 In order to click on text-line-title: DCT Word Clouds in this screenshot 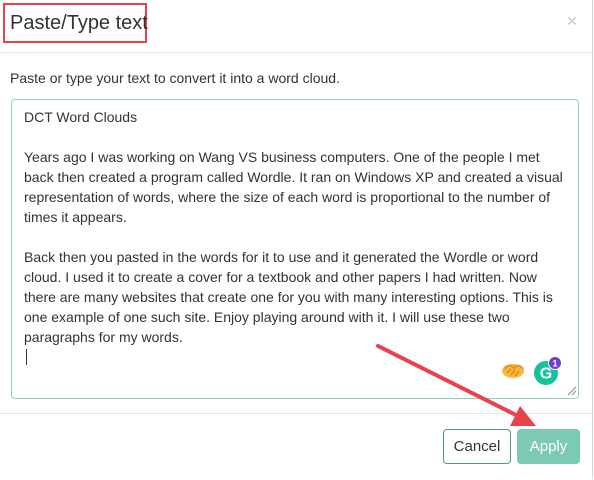, I will do `click(81, 117)`.